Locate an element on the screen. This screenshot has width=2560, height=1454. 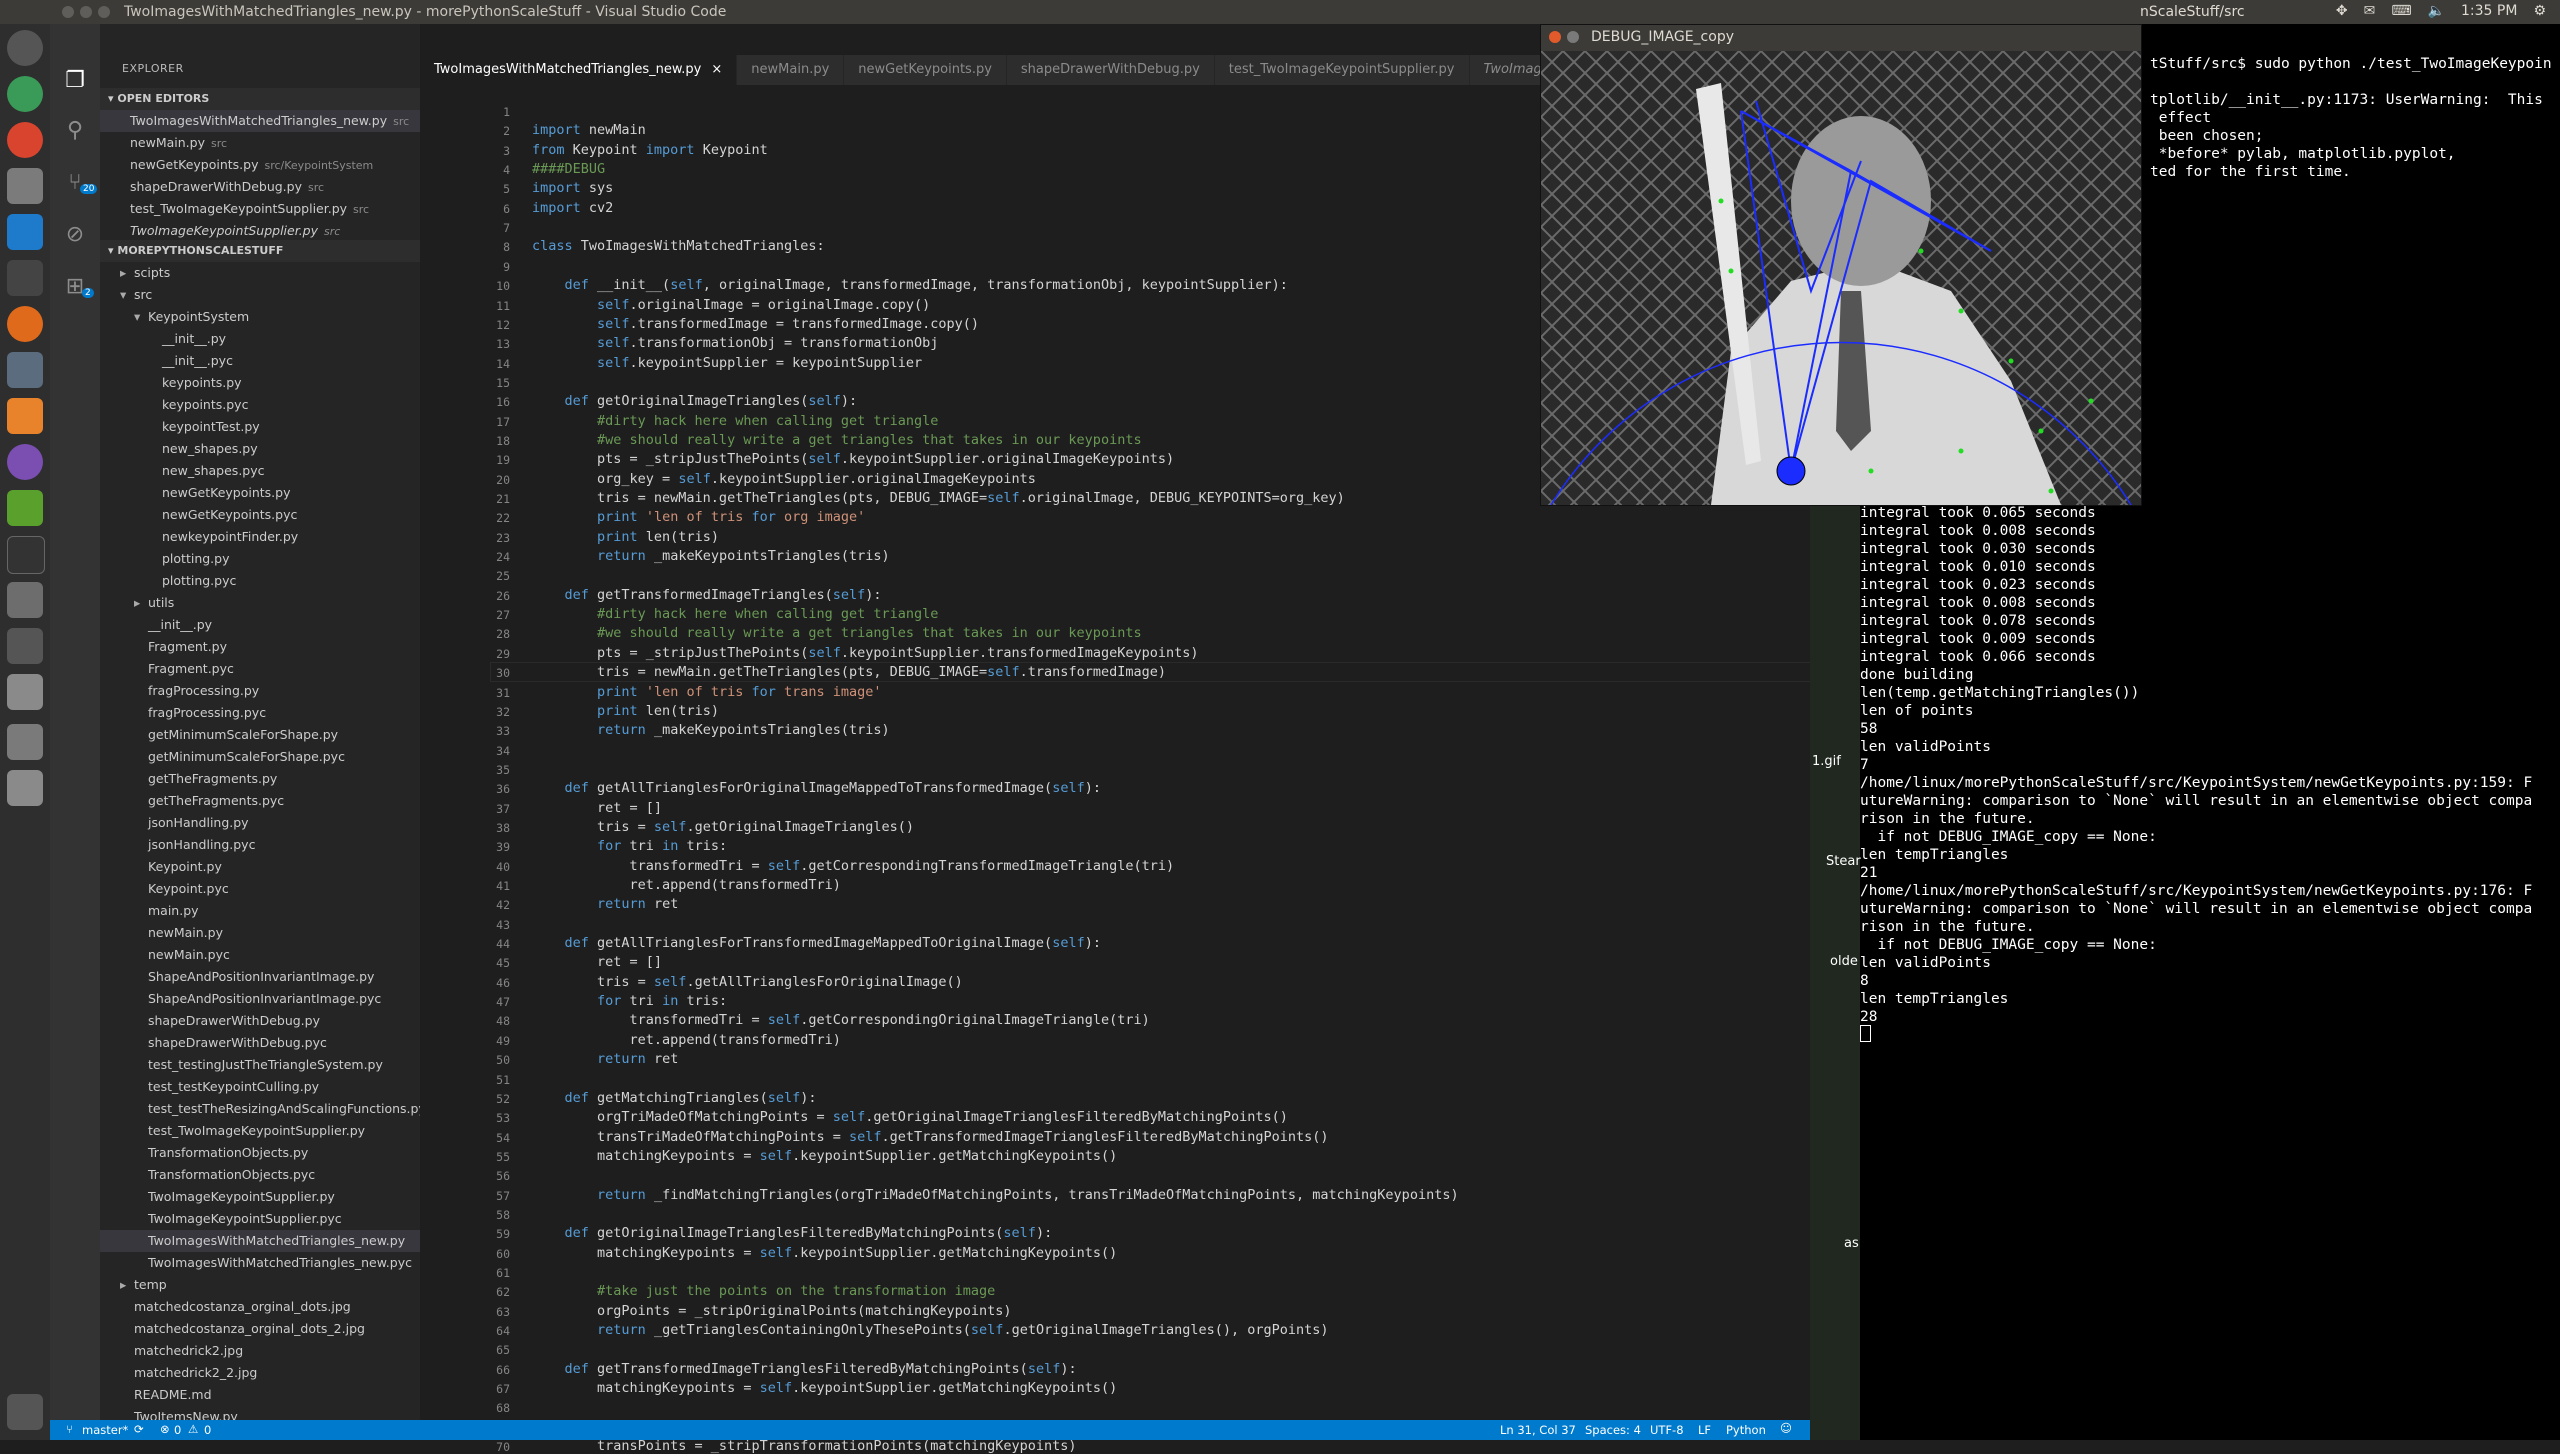
tree-item: getTheFragments.py is located at coordinates (260, 779).